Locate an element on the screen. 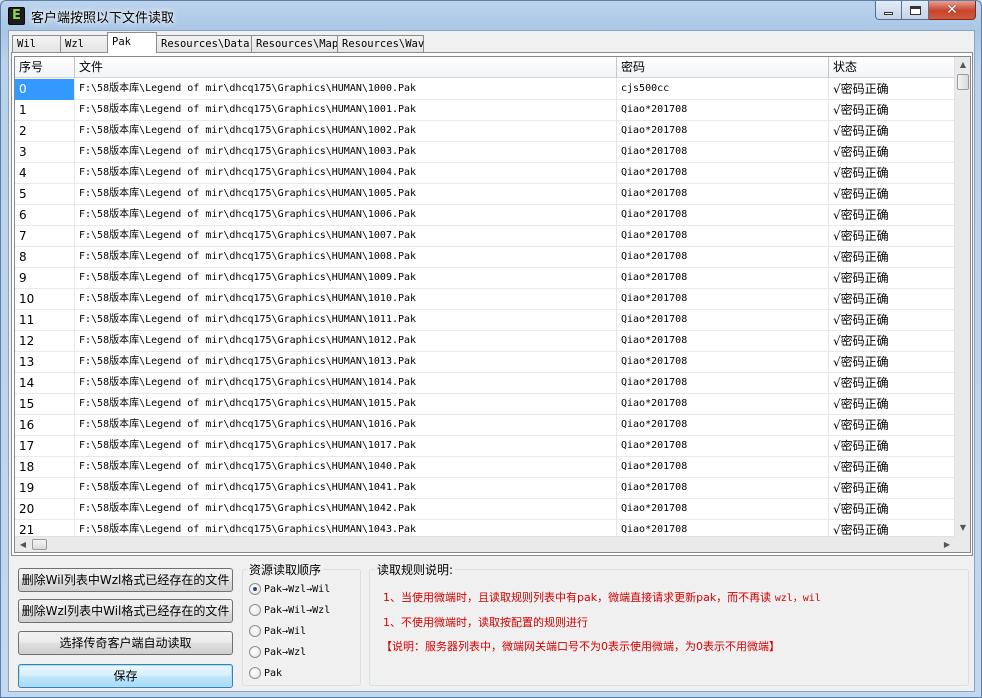  row-index-cell: 5 is located at coordinates (45, 194).